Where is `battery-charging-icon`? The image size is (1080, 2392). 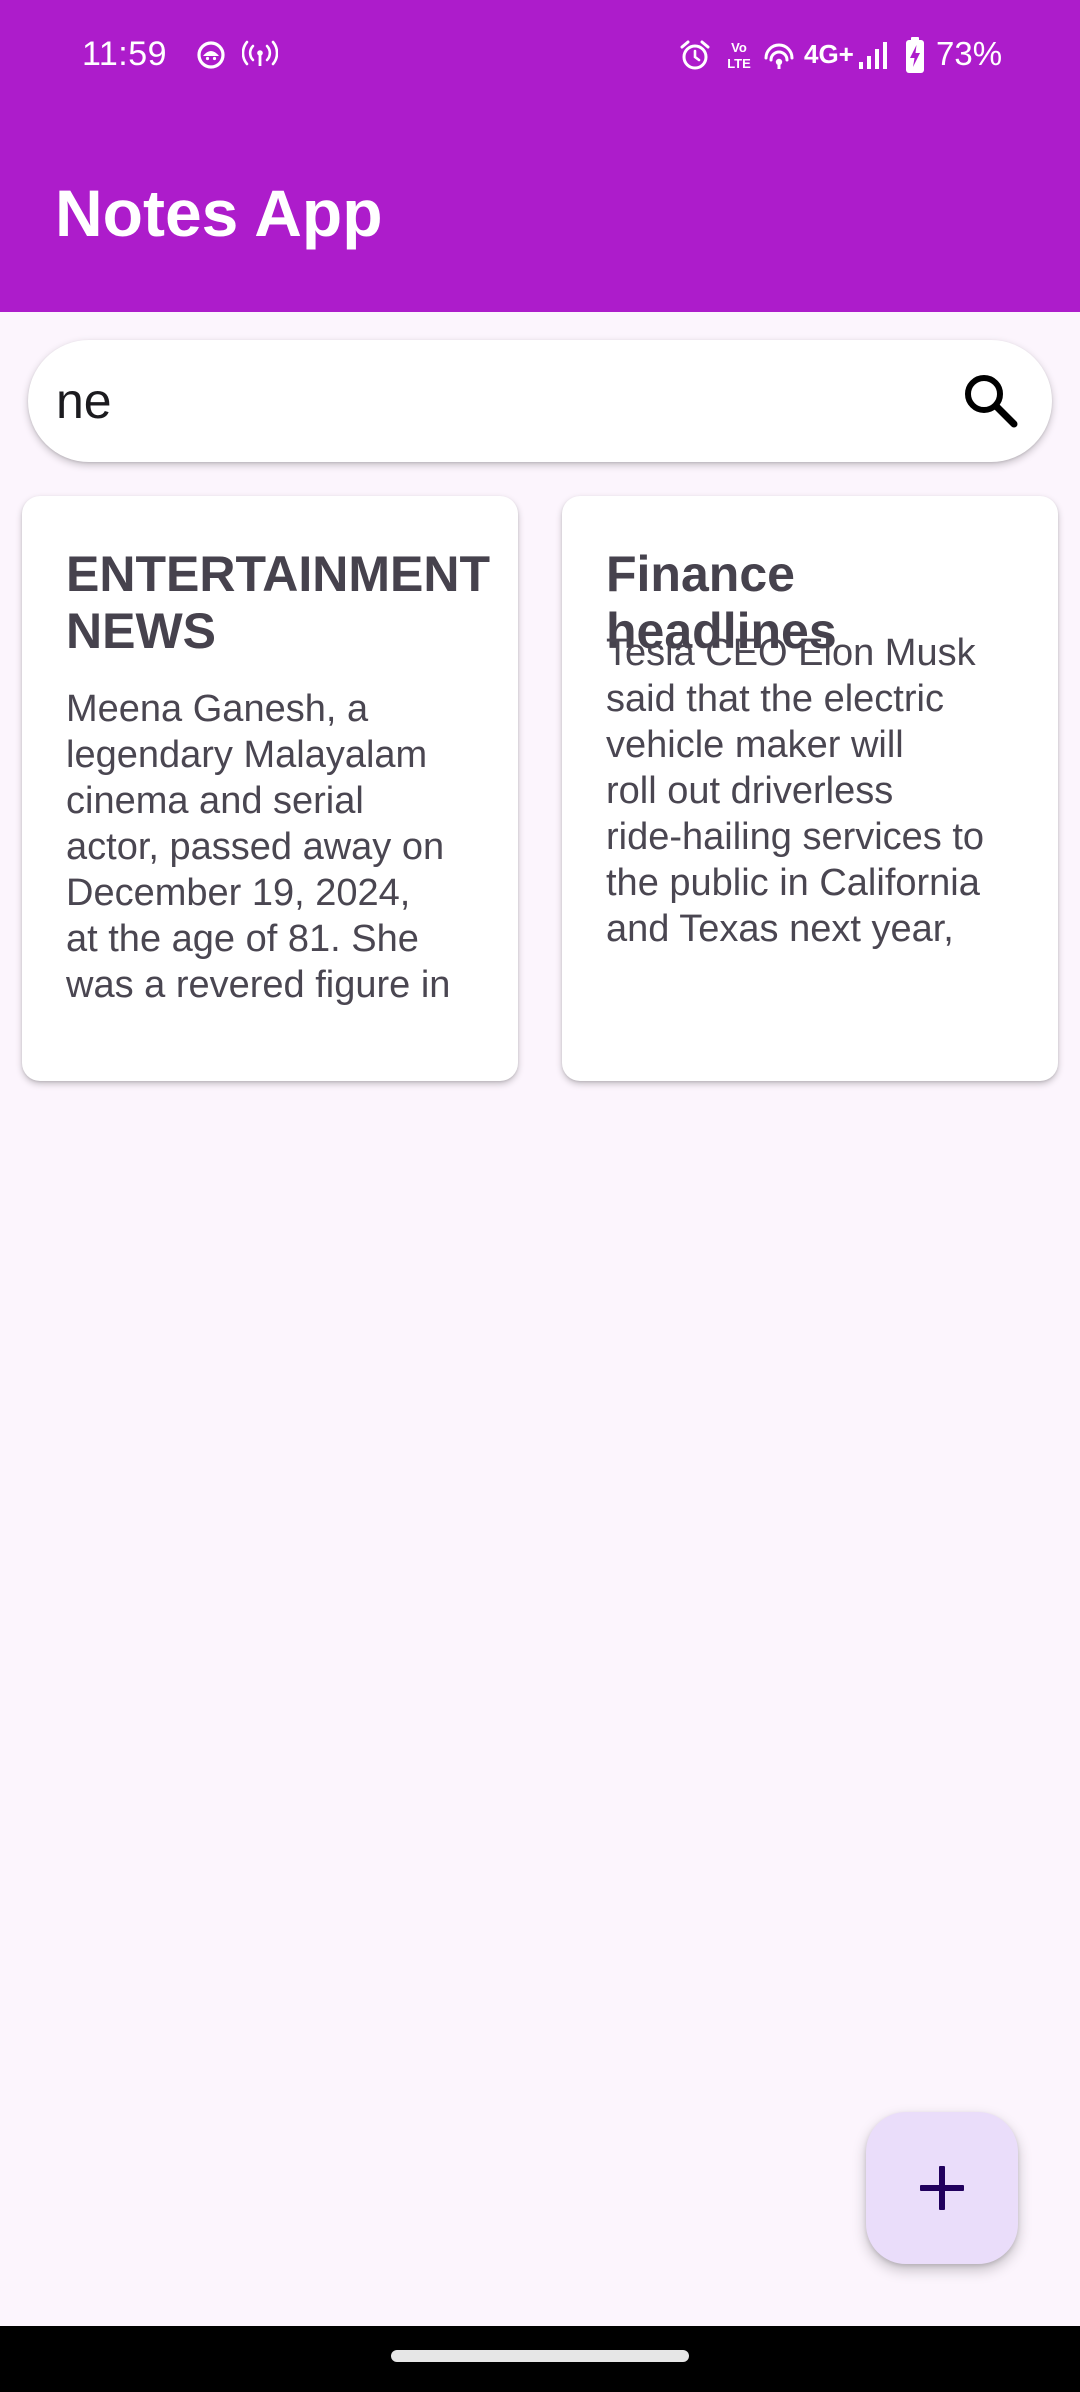
battery-charging-icon is located at coordinates (915, 55).